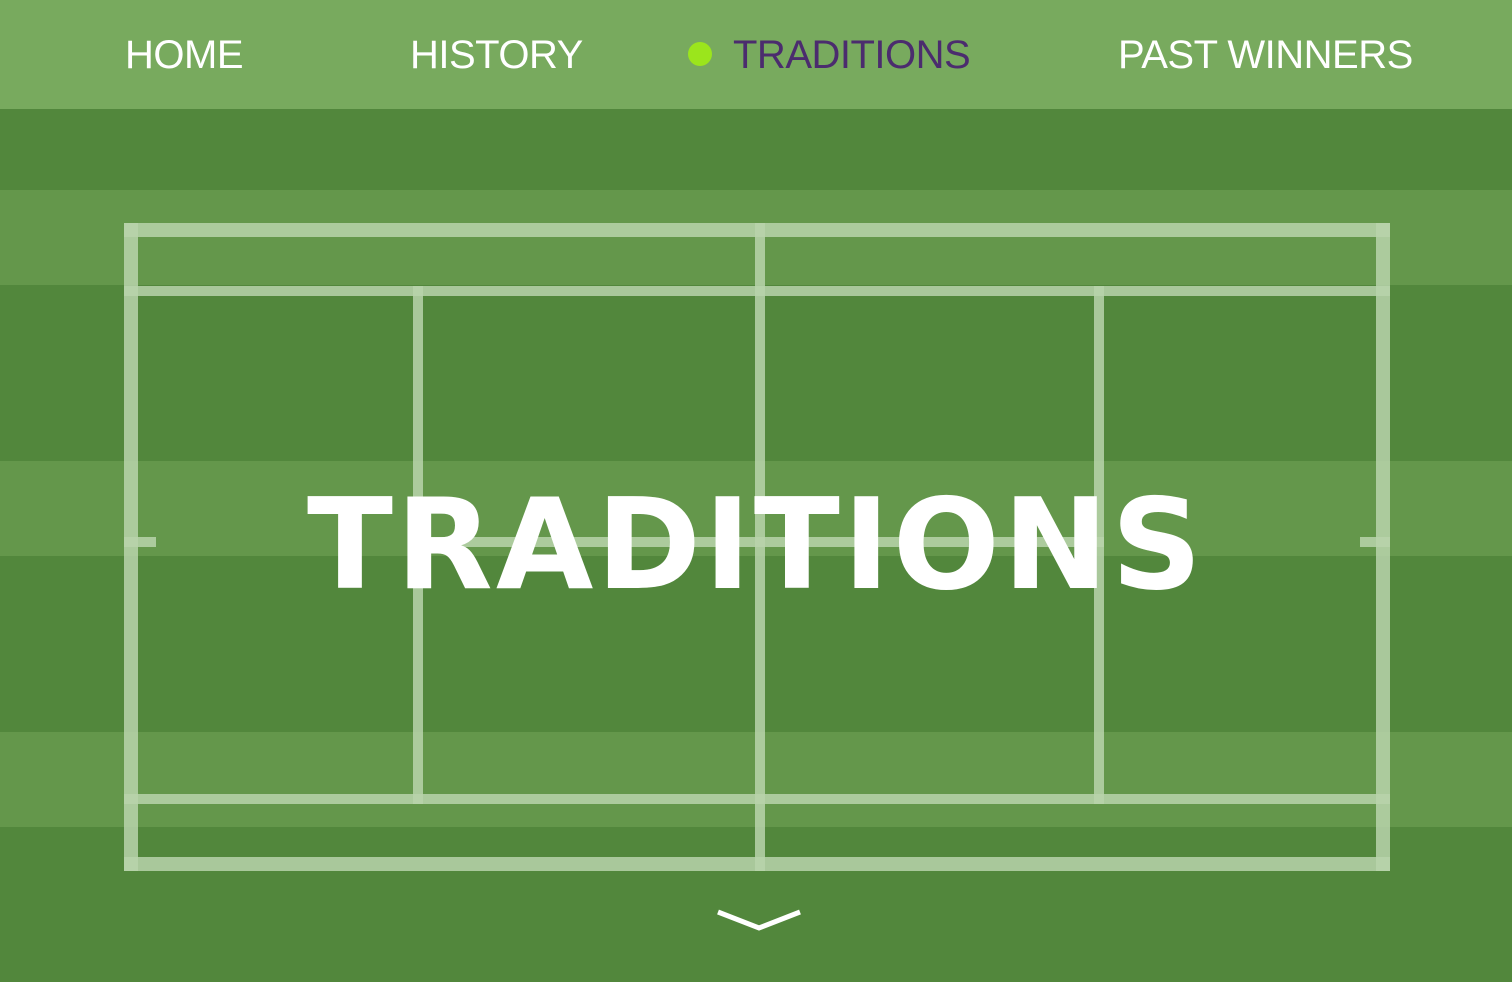 This screenshot has height=982, width=1512. Describe the element at coordinates (756, 544) in the screenshot. I see `hero-title: TRADITIONS` at that location.